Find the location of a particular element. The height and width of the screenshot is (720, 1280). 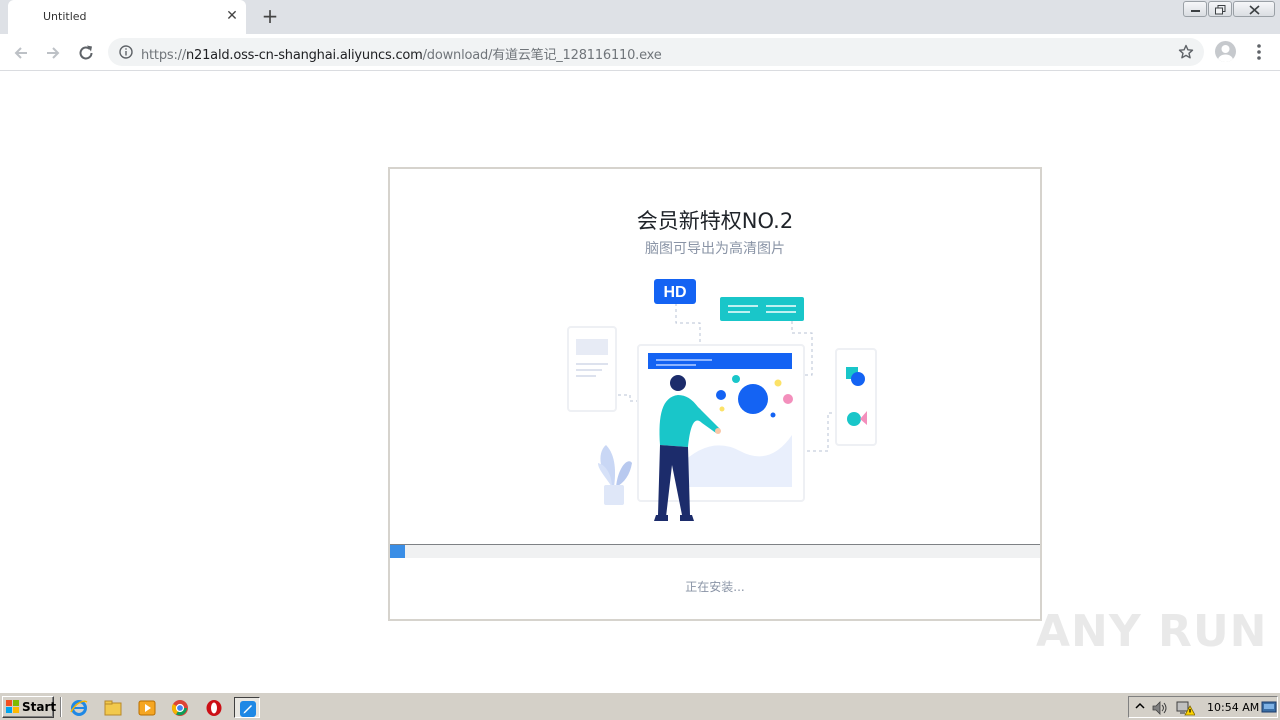

install-progress-bar is located at coordinates (715, 551).